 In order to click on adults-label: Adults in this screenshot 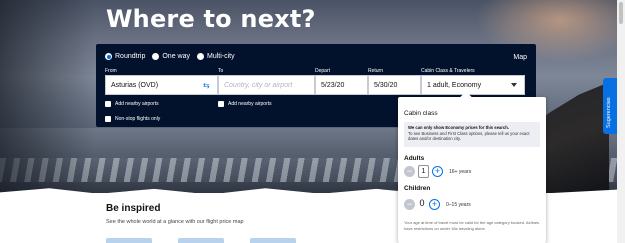, I will do `click(414, 158)`.